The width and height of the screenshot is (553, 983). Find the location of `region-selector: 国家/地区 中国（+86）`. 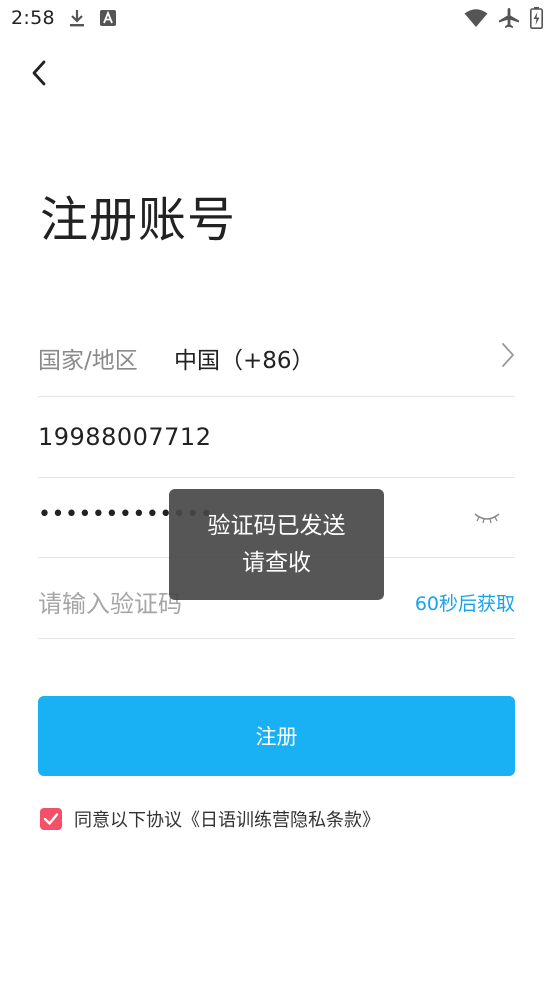

region-selector: 国家/地区 中国（+86） is located at coordinates (276, 356).